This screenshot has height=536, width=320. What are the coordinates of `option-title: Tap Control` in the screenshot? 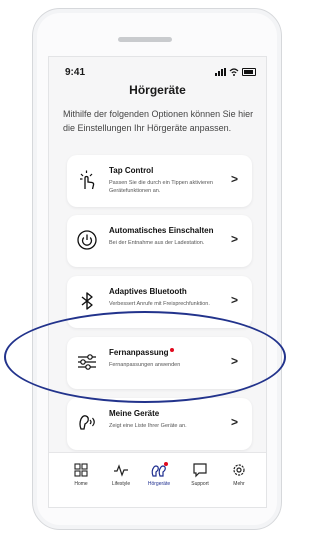 It's located at (131, 170).